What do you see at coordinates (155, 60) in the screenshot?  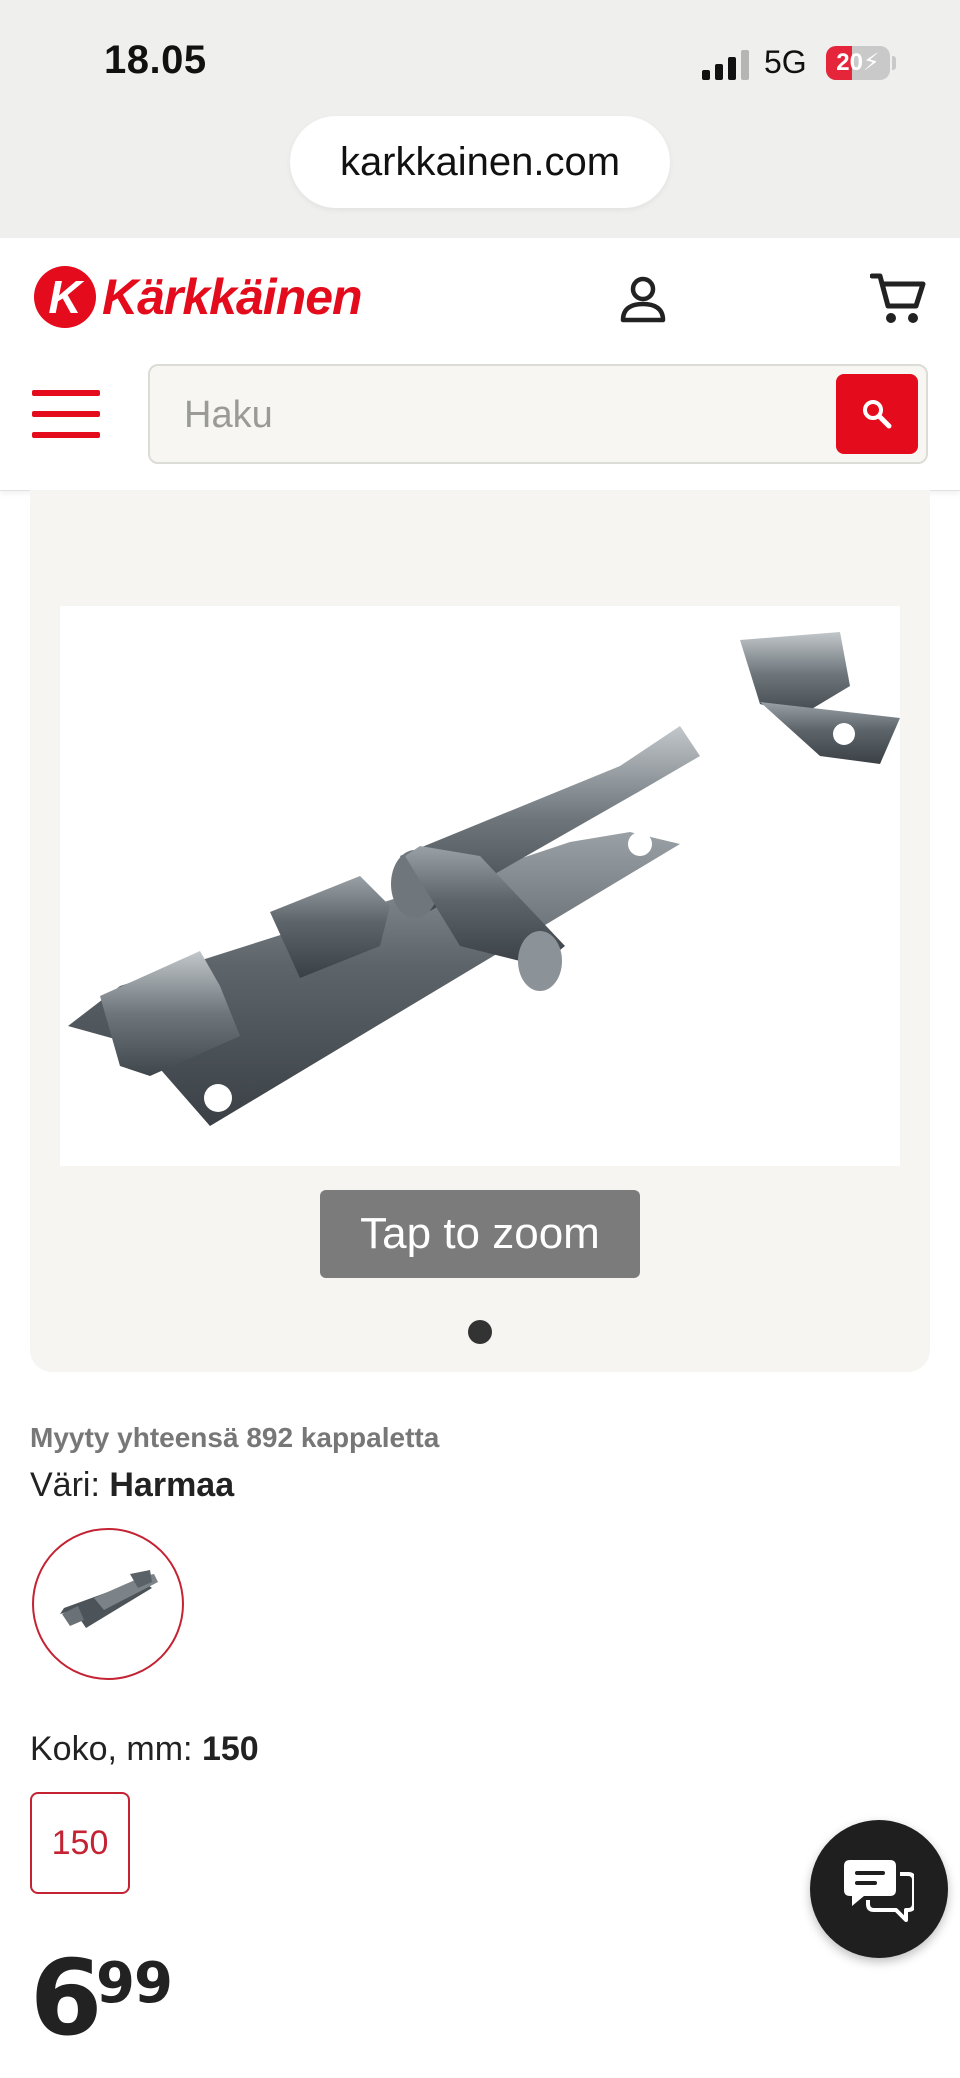 I see `status-time: 18.05` at bounding box center [155, 60].